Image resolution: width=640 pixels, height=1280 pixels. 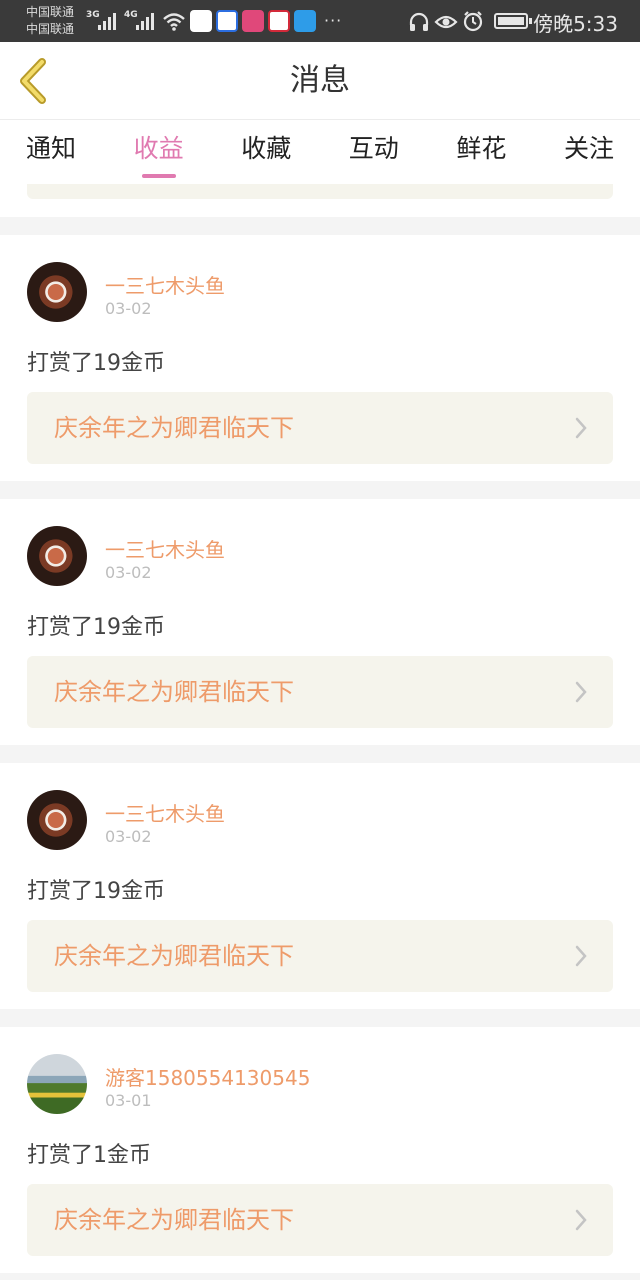 I want to click on active-tab-indicator, so click(x=158, y=176).